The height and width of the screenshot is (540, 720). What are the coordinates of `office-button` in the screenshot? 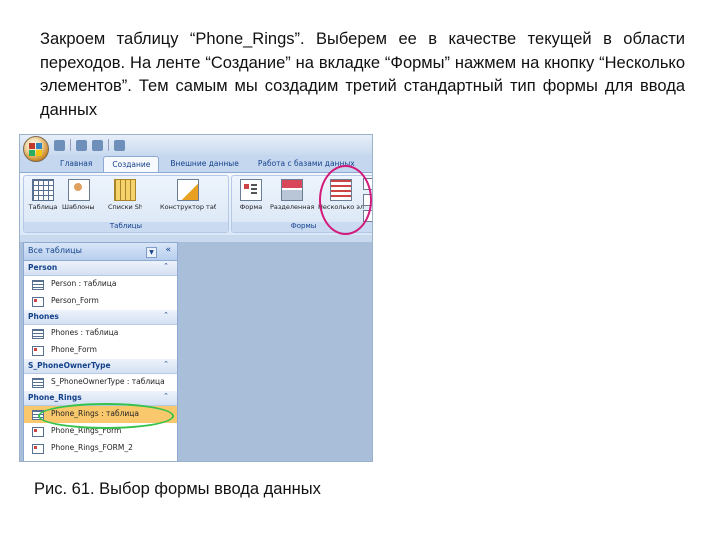 It's located at (36, 149).